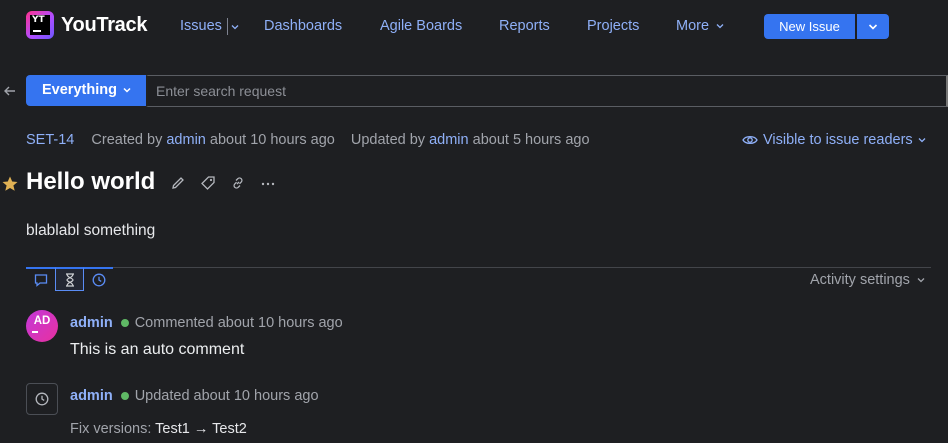  I want to click on nav-more: More, so click(700, 26).